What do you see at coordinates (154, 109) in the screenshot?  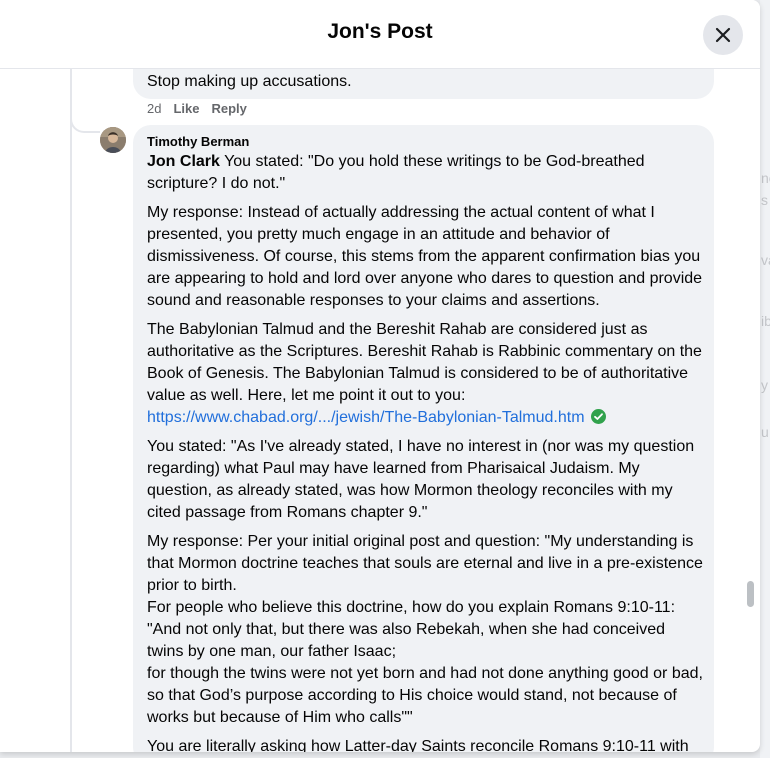 I see `comment-timestamp: 2d` at bounding box center [154, 109].